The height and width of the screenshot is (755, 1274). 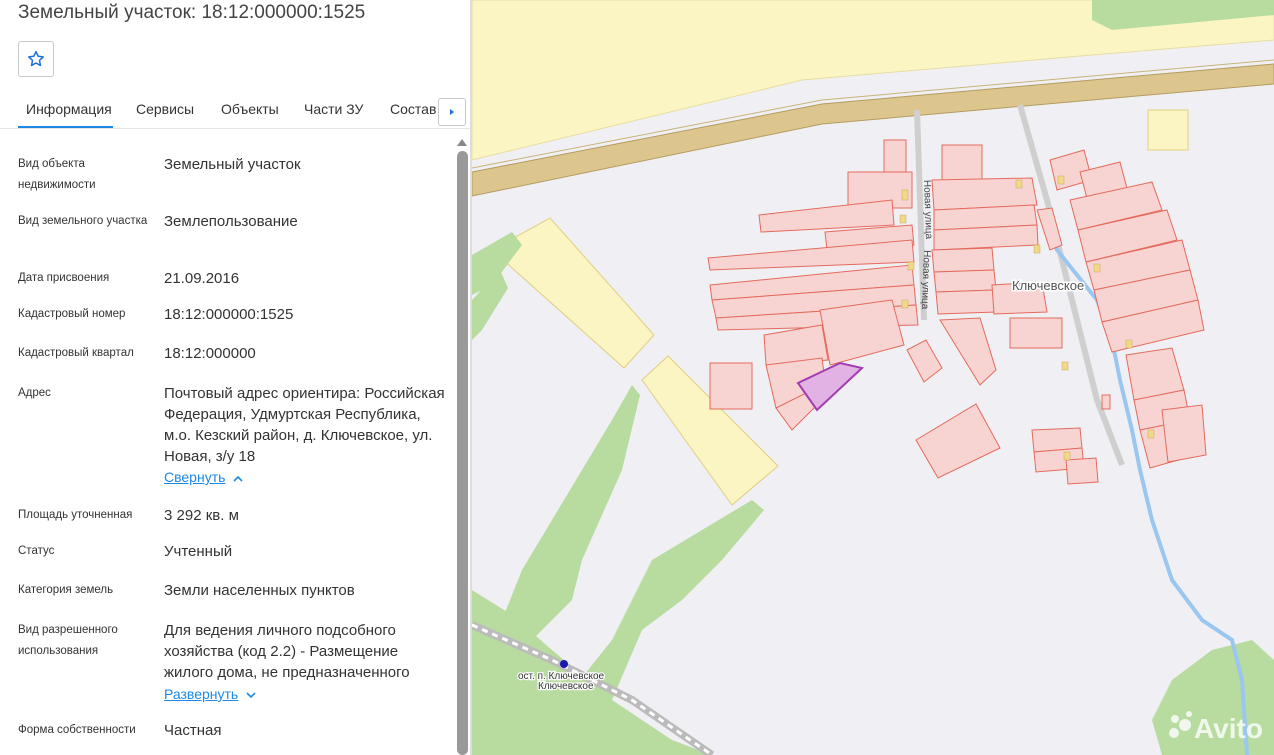 What do you see at coordinates (57, 174) in the screenshot?
I see `field-label: Вид объекта недвижимости` at bounding box center [57, 174].